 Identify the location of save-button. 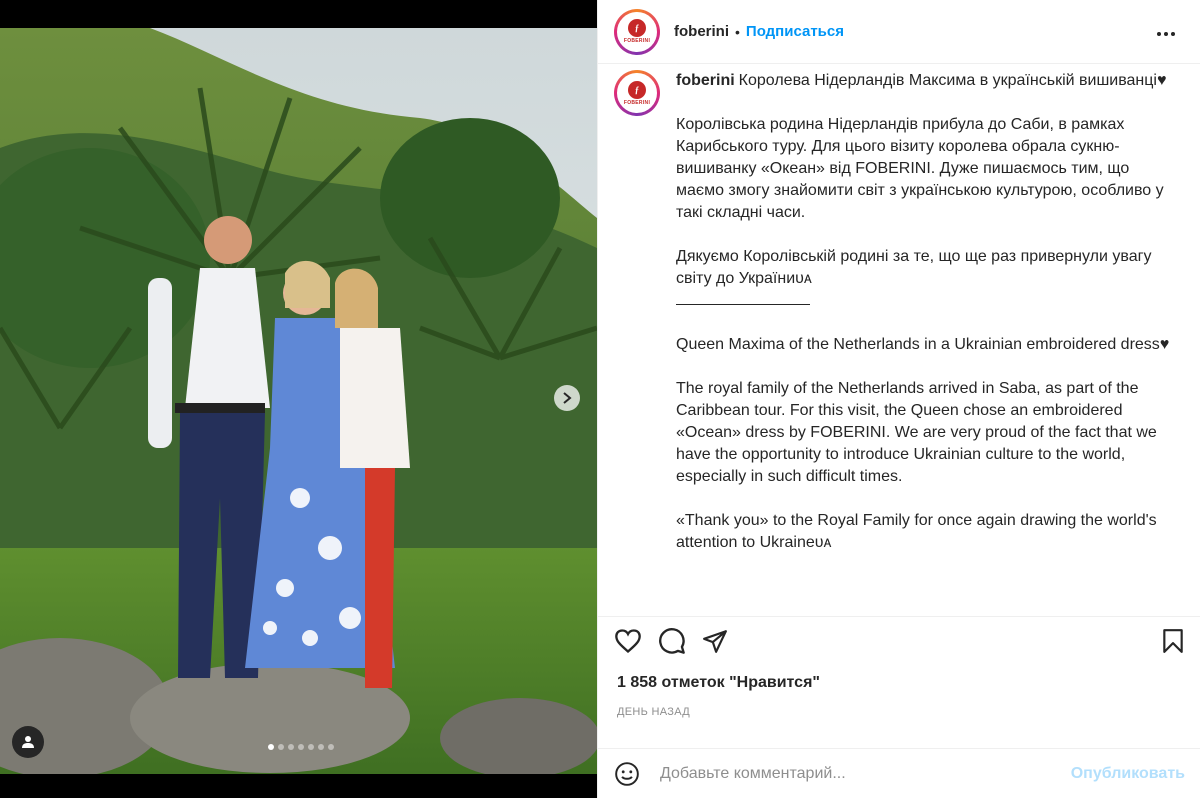
(1173, 641).